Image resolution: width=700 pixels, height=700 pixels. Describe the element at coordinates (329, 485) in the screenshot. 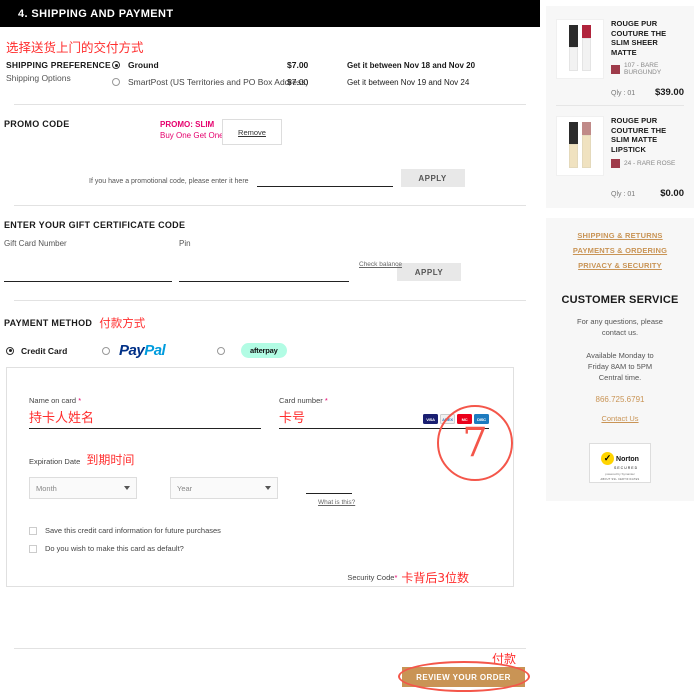

I see `security-code-input` at that location.